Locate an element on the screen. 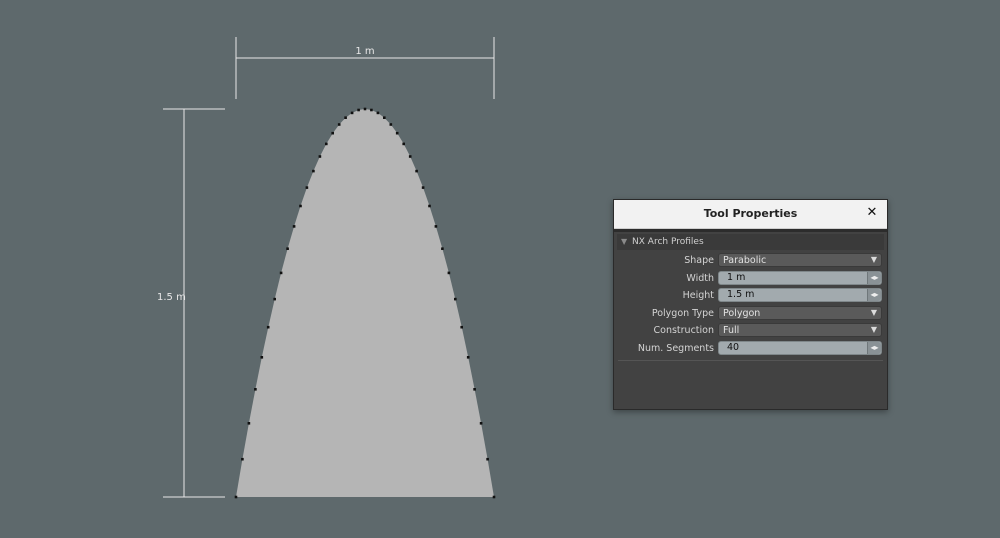  panel-divider is located at coordinates (750, 360).